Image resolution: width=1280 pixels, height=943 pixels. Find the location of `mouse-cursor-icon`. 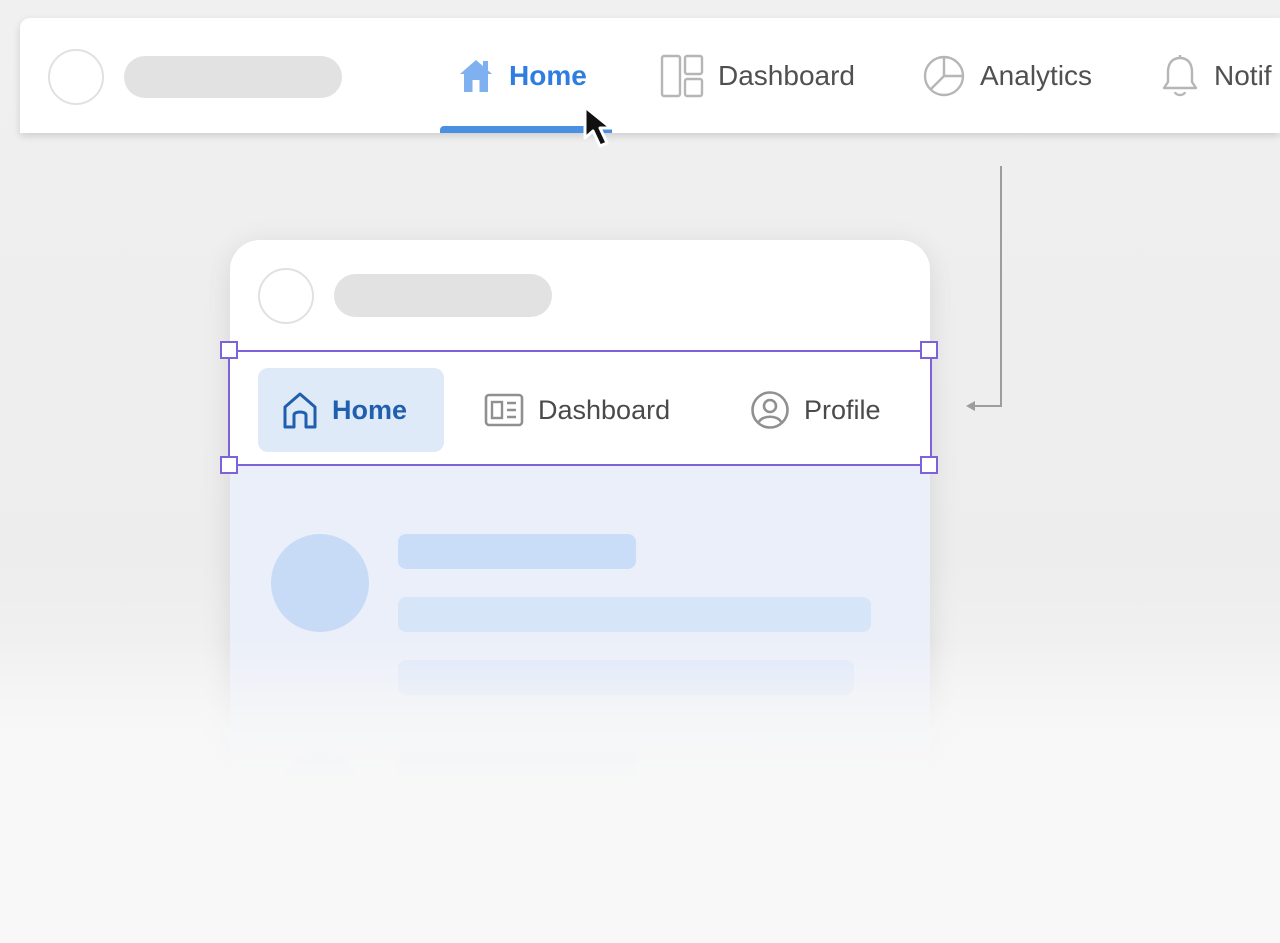

mouse-cursor-icon is located at coordinates (598, 126).